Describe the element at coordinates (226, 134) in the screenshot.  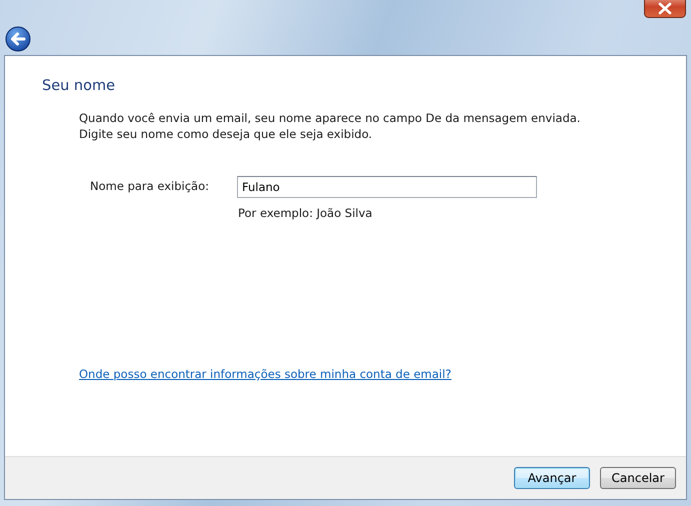
I see `description-text: Digite seu nome como deseja que ele seja exibido.` at that location.